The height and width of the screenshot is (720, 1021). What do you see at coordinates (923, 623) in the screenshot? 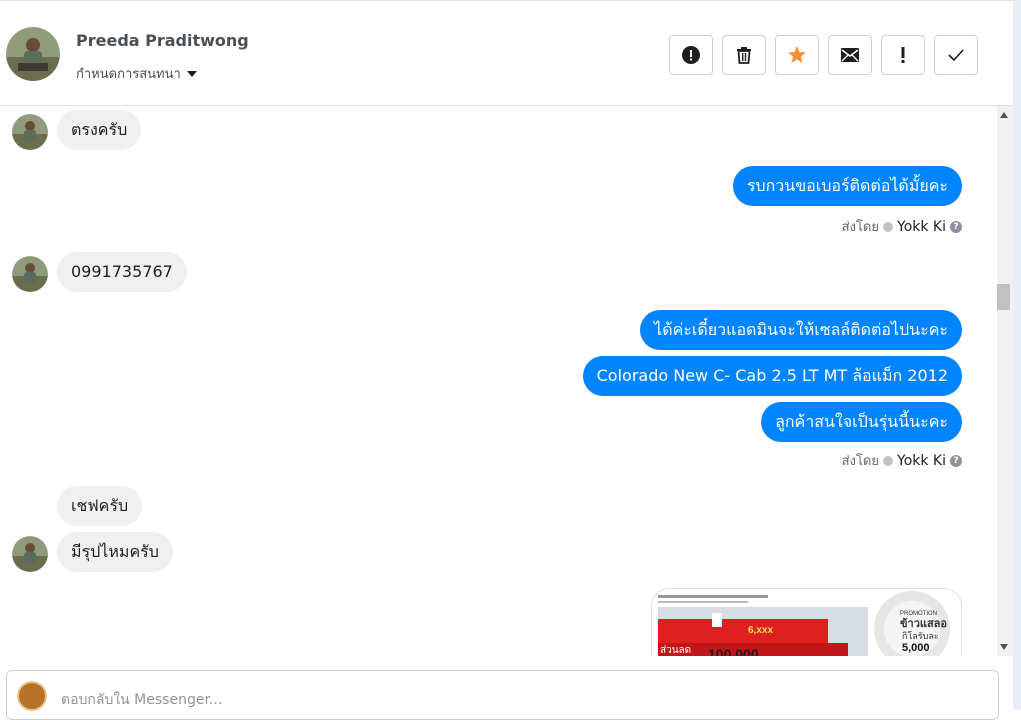
I see `promo-line1: ข้าวแสลอ` at bounding box center [923, 623].